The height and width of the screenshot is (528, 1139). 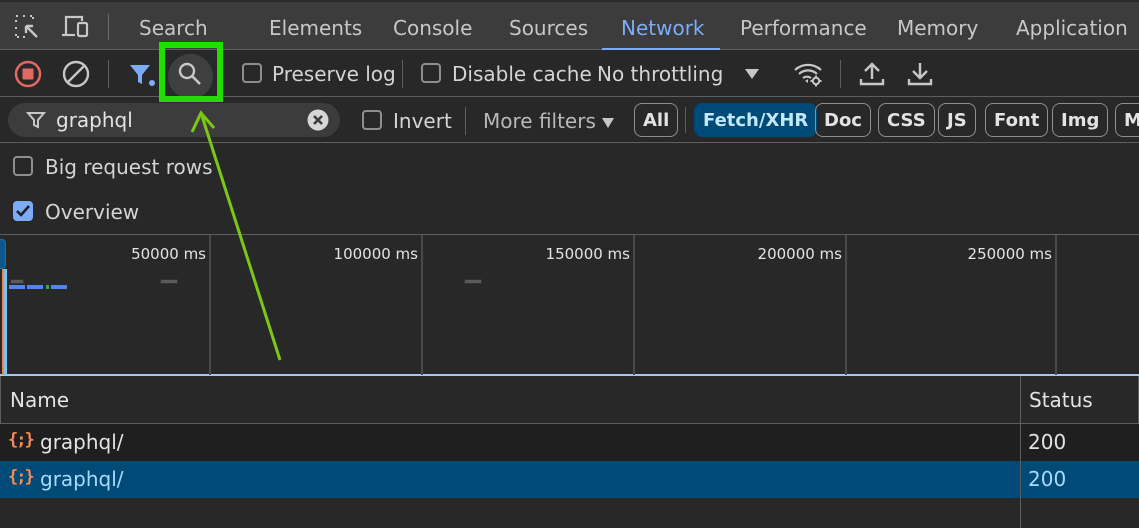 I want to click on big-request-rows-option: Big request rows, so click(x=200, y=168).